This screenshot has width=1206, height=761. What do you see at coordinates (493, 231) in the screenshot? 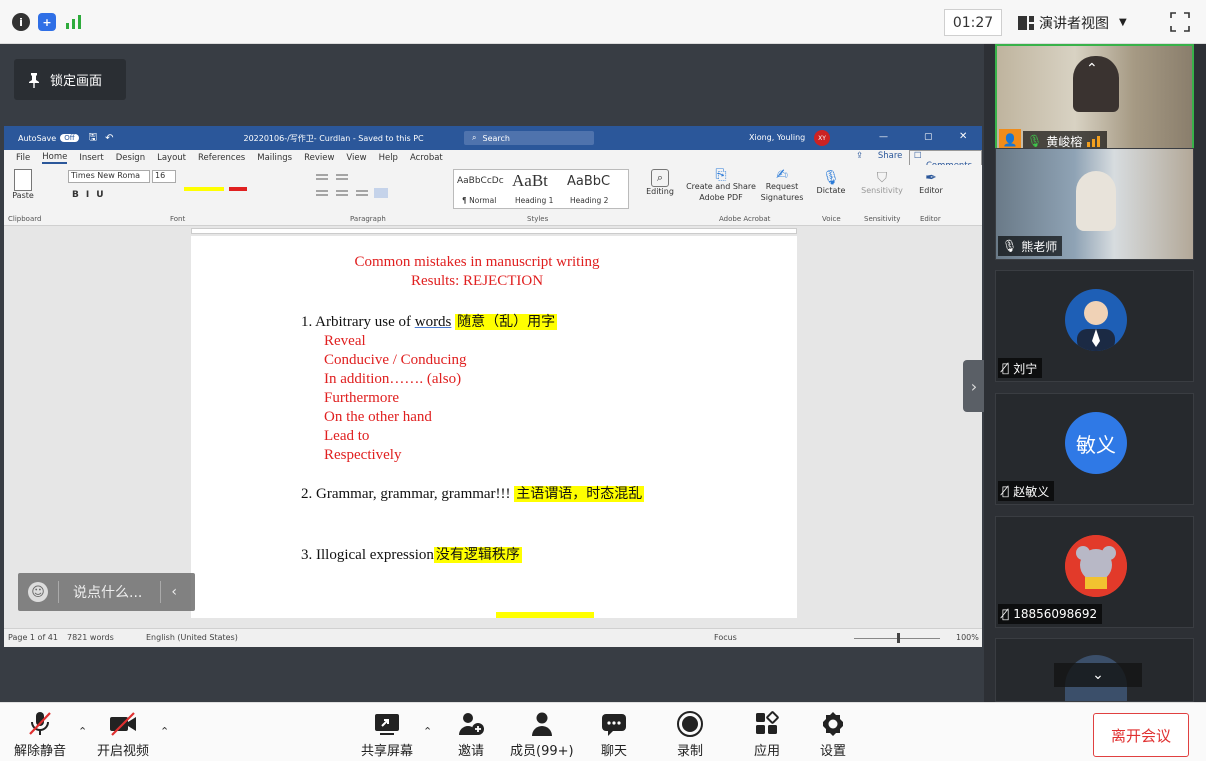
I see `word-ruler` at bounding box center [493, 231].